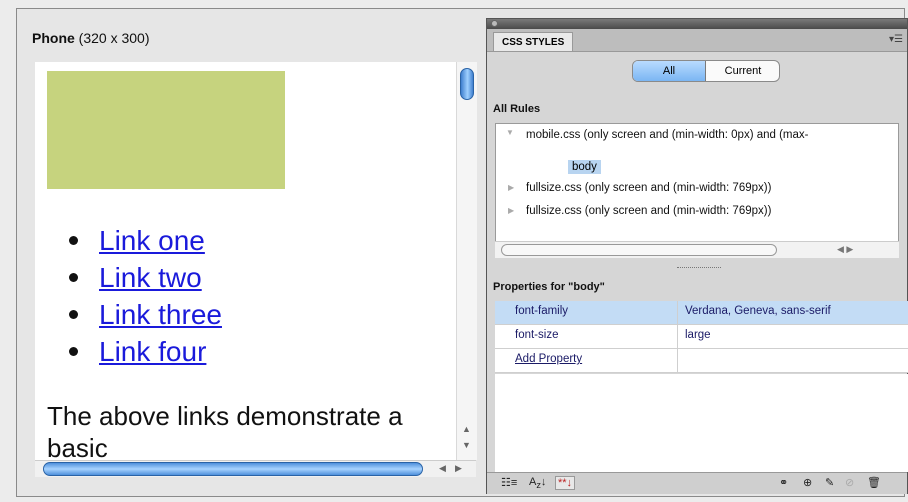 Image resolution: width=908 pixels, height=502 pixels. I want to click on add-property-row: Add Property, so click(701, 361).